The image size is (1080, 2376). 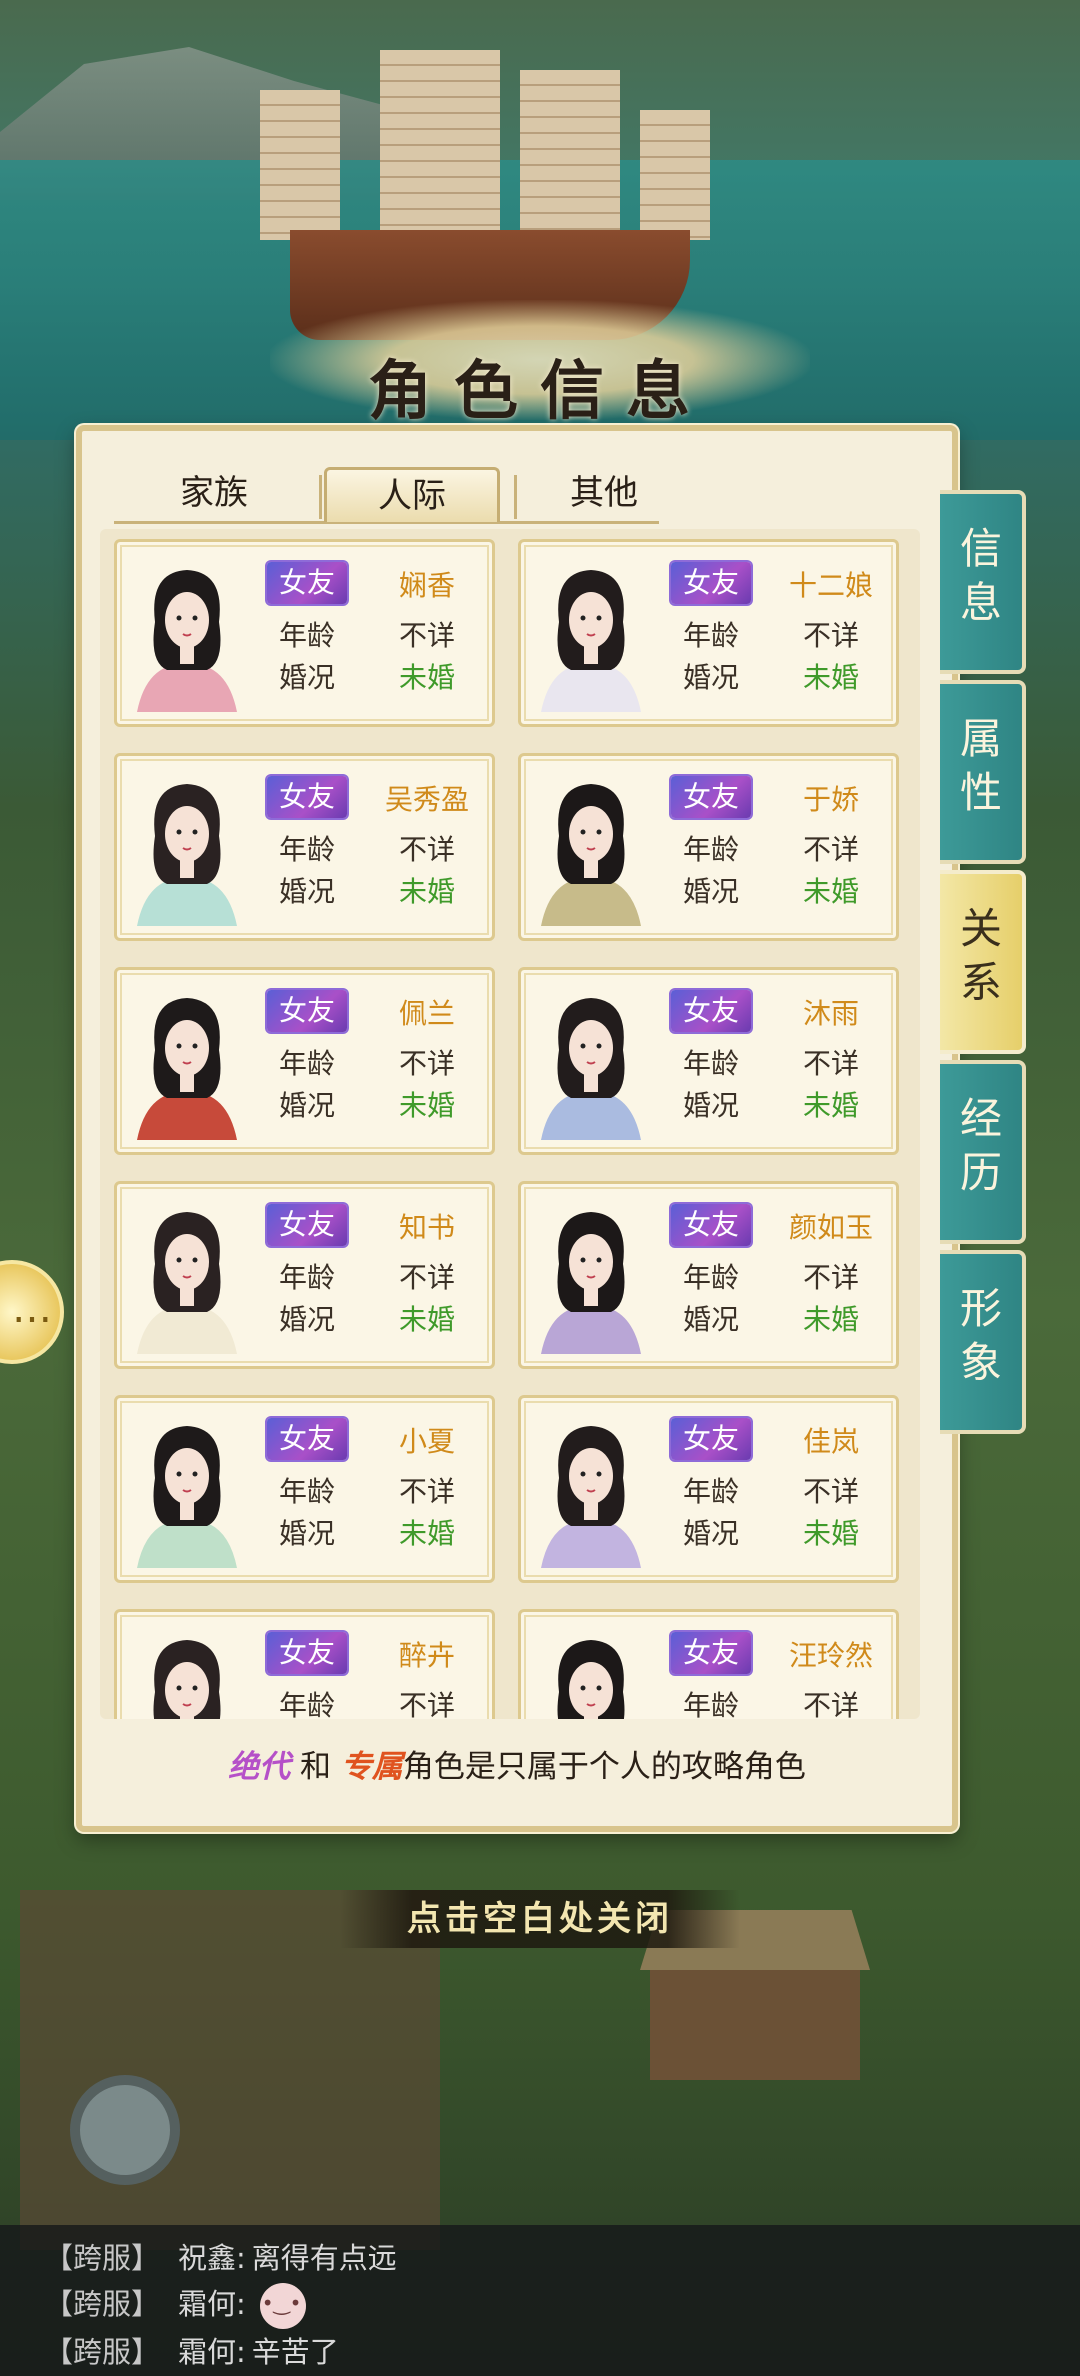 I want to click on character-card: 女友汪玲然年龄不详婚况, so click(x=708, y=1664).